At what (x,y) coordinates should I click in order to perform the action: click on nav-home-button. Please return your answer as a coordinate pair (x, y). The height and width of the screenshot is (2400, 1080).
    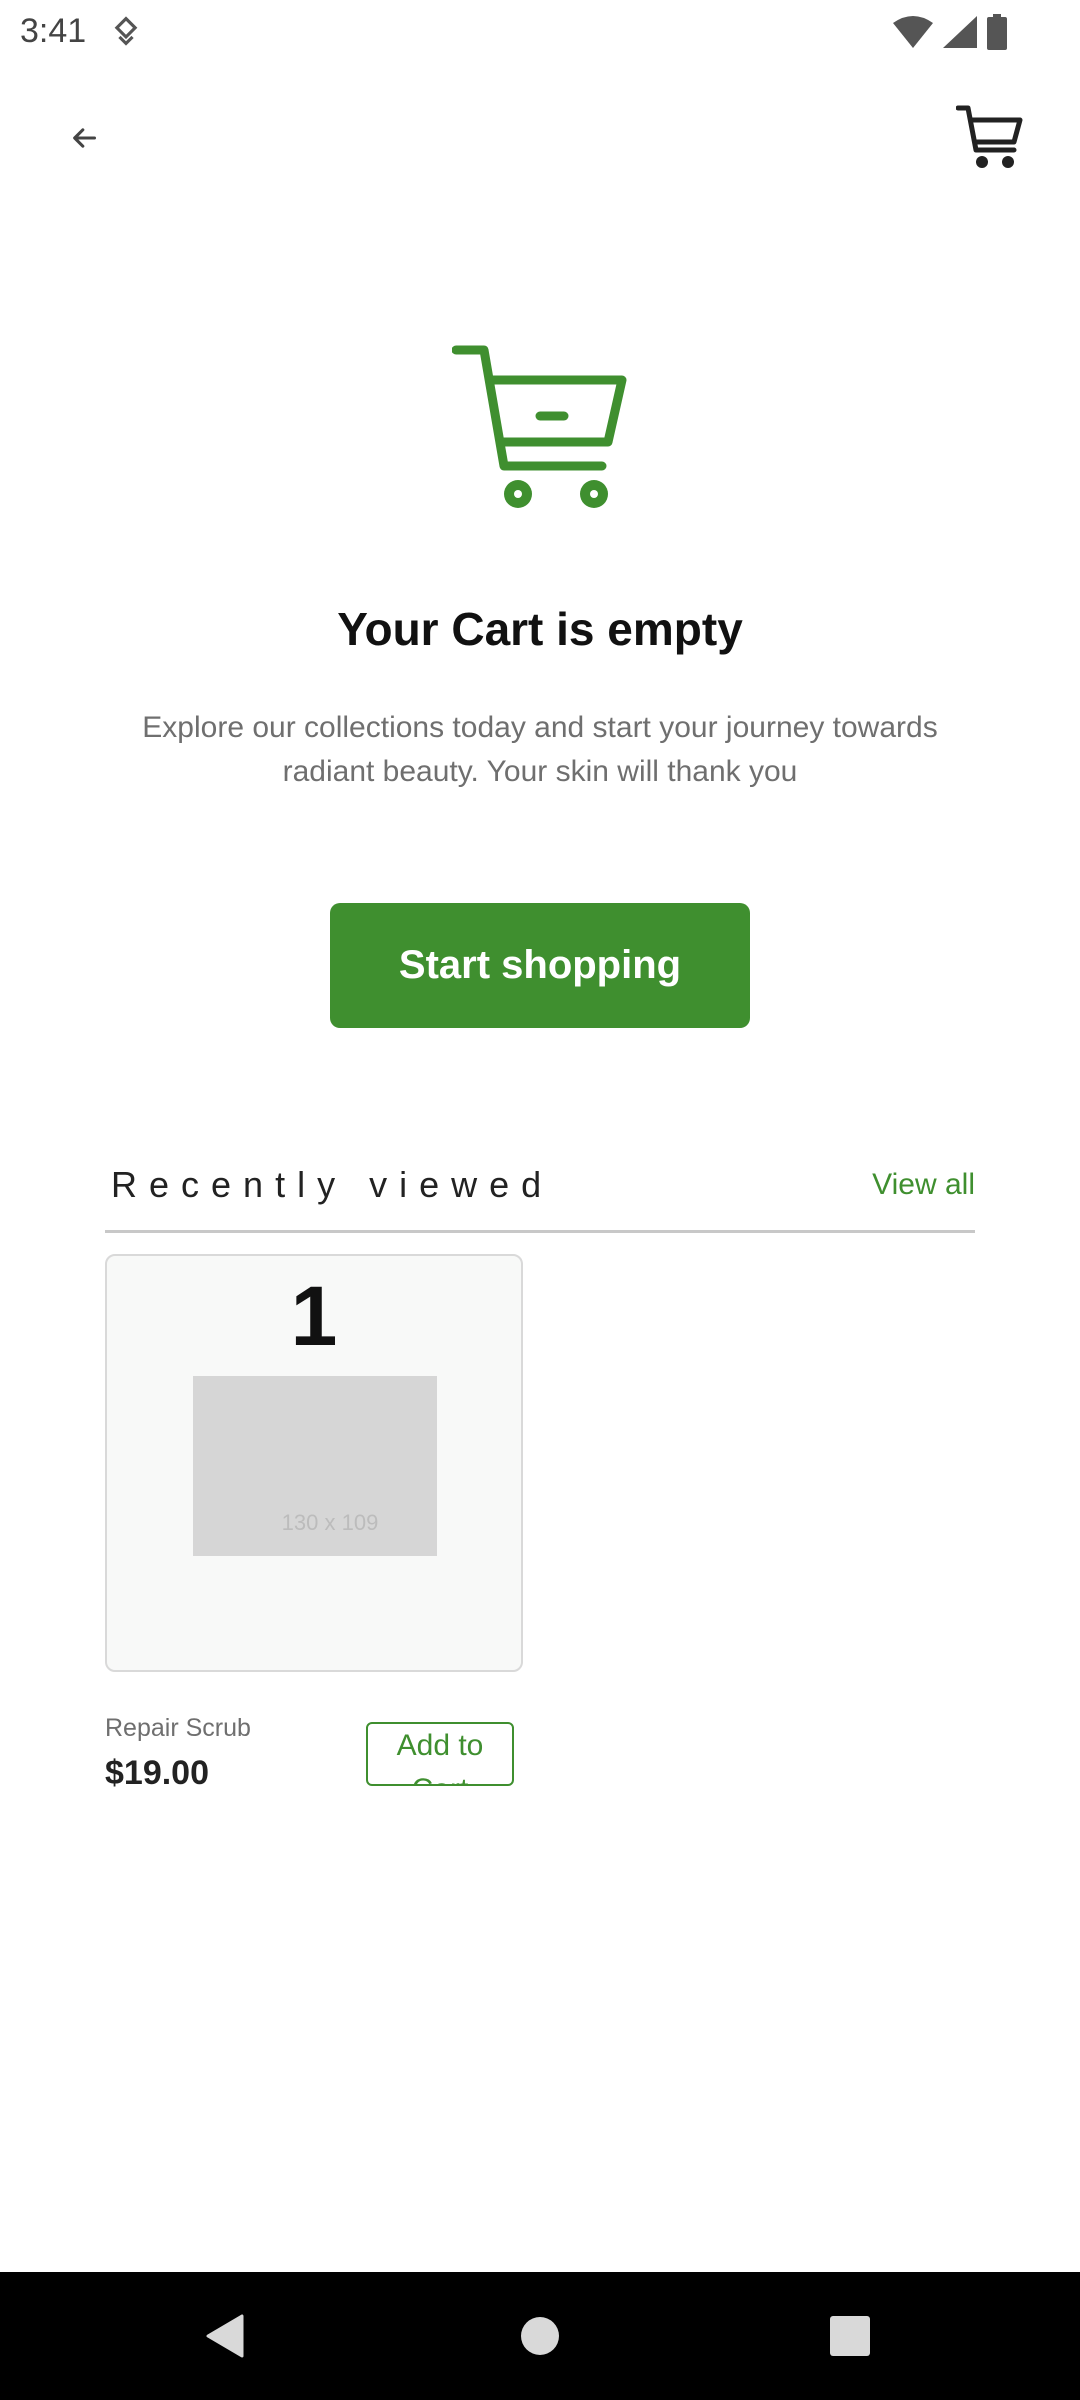
    Looking at the image, I should click on (540, 2336).